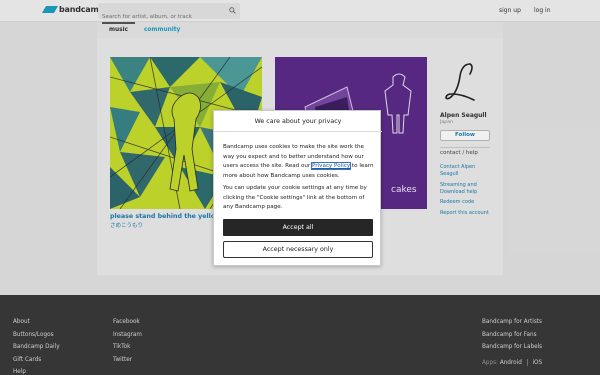 This screenshot has height=375, width=600. Describe the element at coordinates (298, 227) in the screenshot. I see `accept-all-button: Accept all` at that location.